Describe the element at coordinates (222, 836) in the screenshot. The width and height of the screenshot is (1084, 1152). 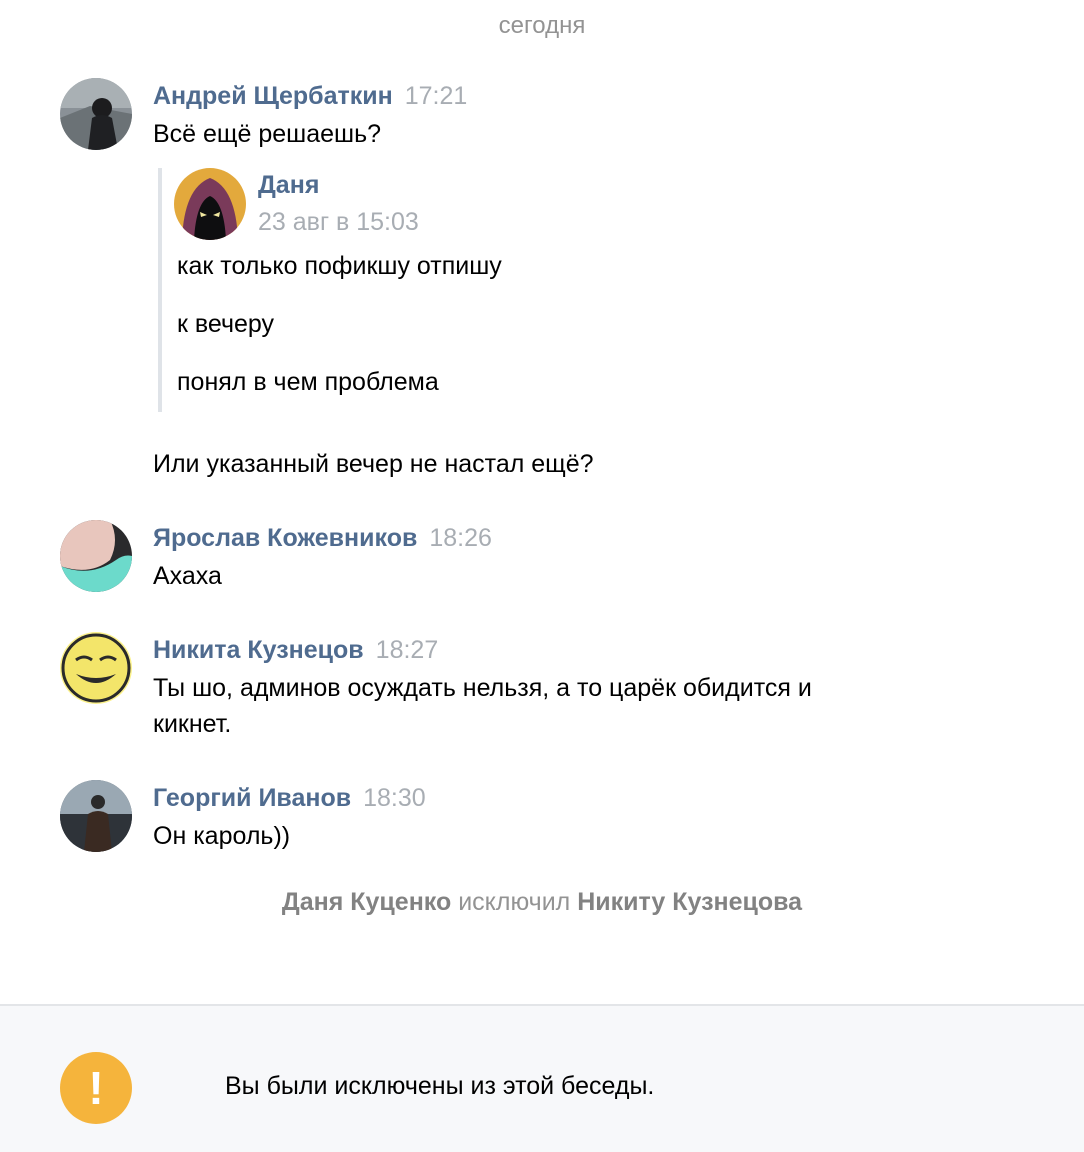
I see `message-text: Он кароль))` at that location.